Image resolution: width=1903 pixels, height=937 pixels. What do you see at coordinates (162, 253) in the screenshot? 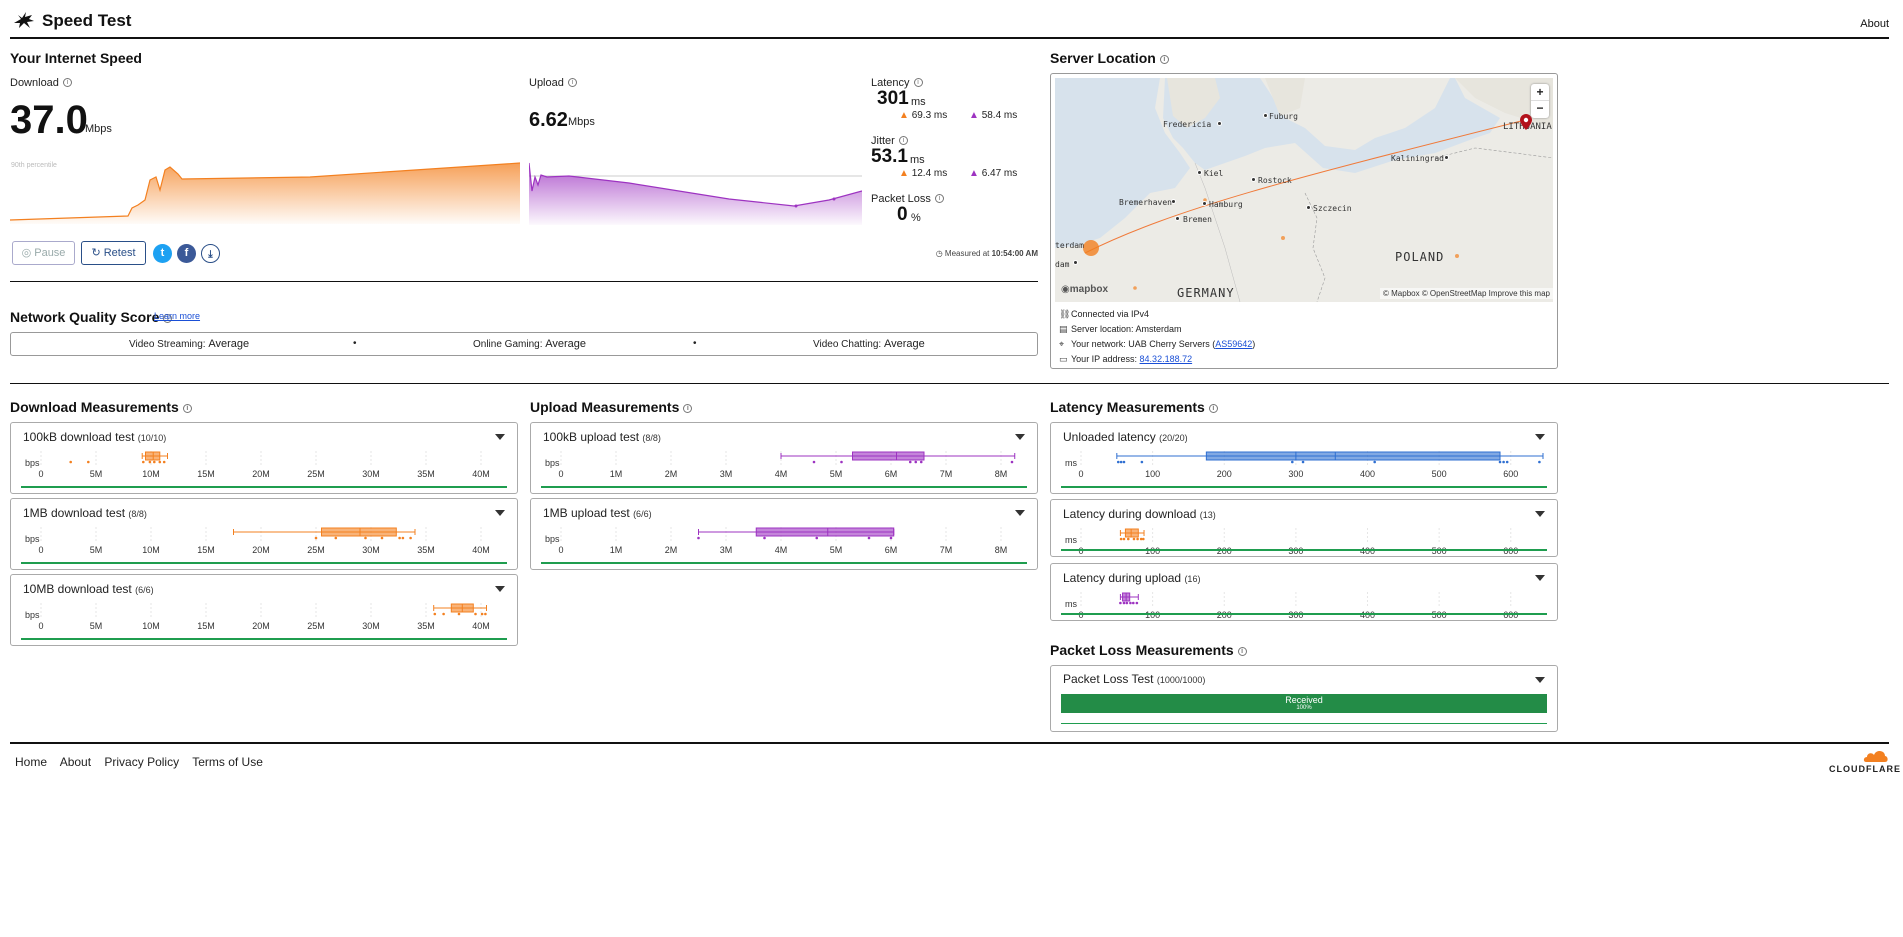
I see `twitter-share-icon: t` at bounding box center [162, 253].